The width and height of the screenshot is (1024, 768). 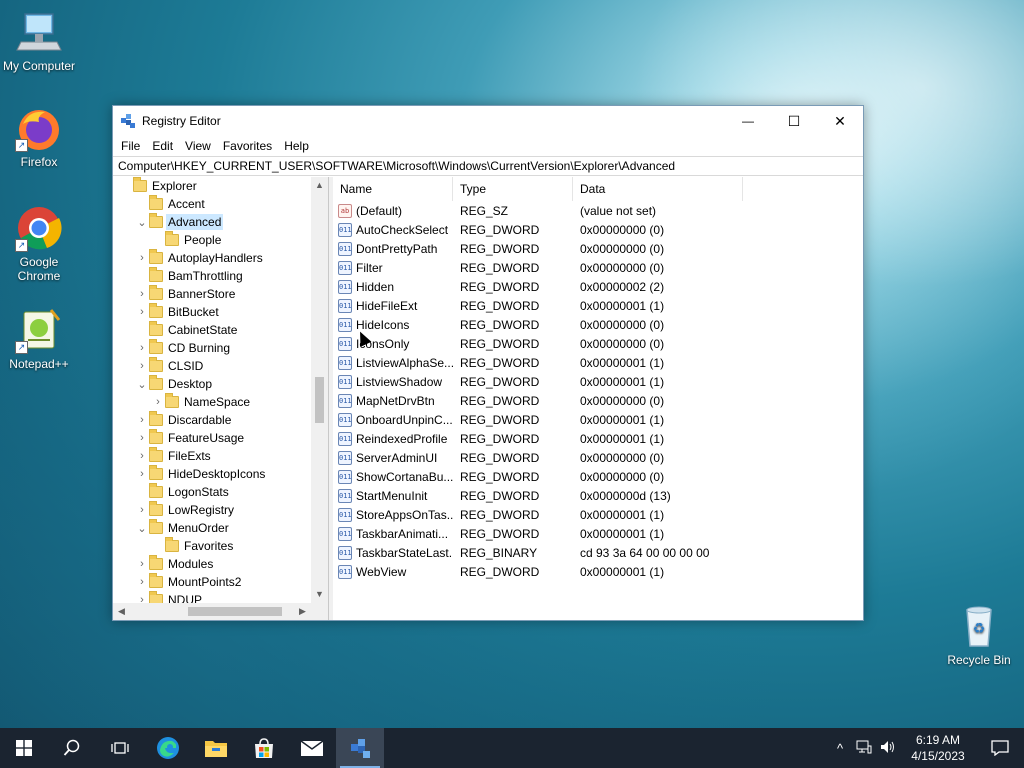 What do you see at coordinates (840, 121) in the screenshot?
I see `close-button: ✕` at bounding box center [840, 121].